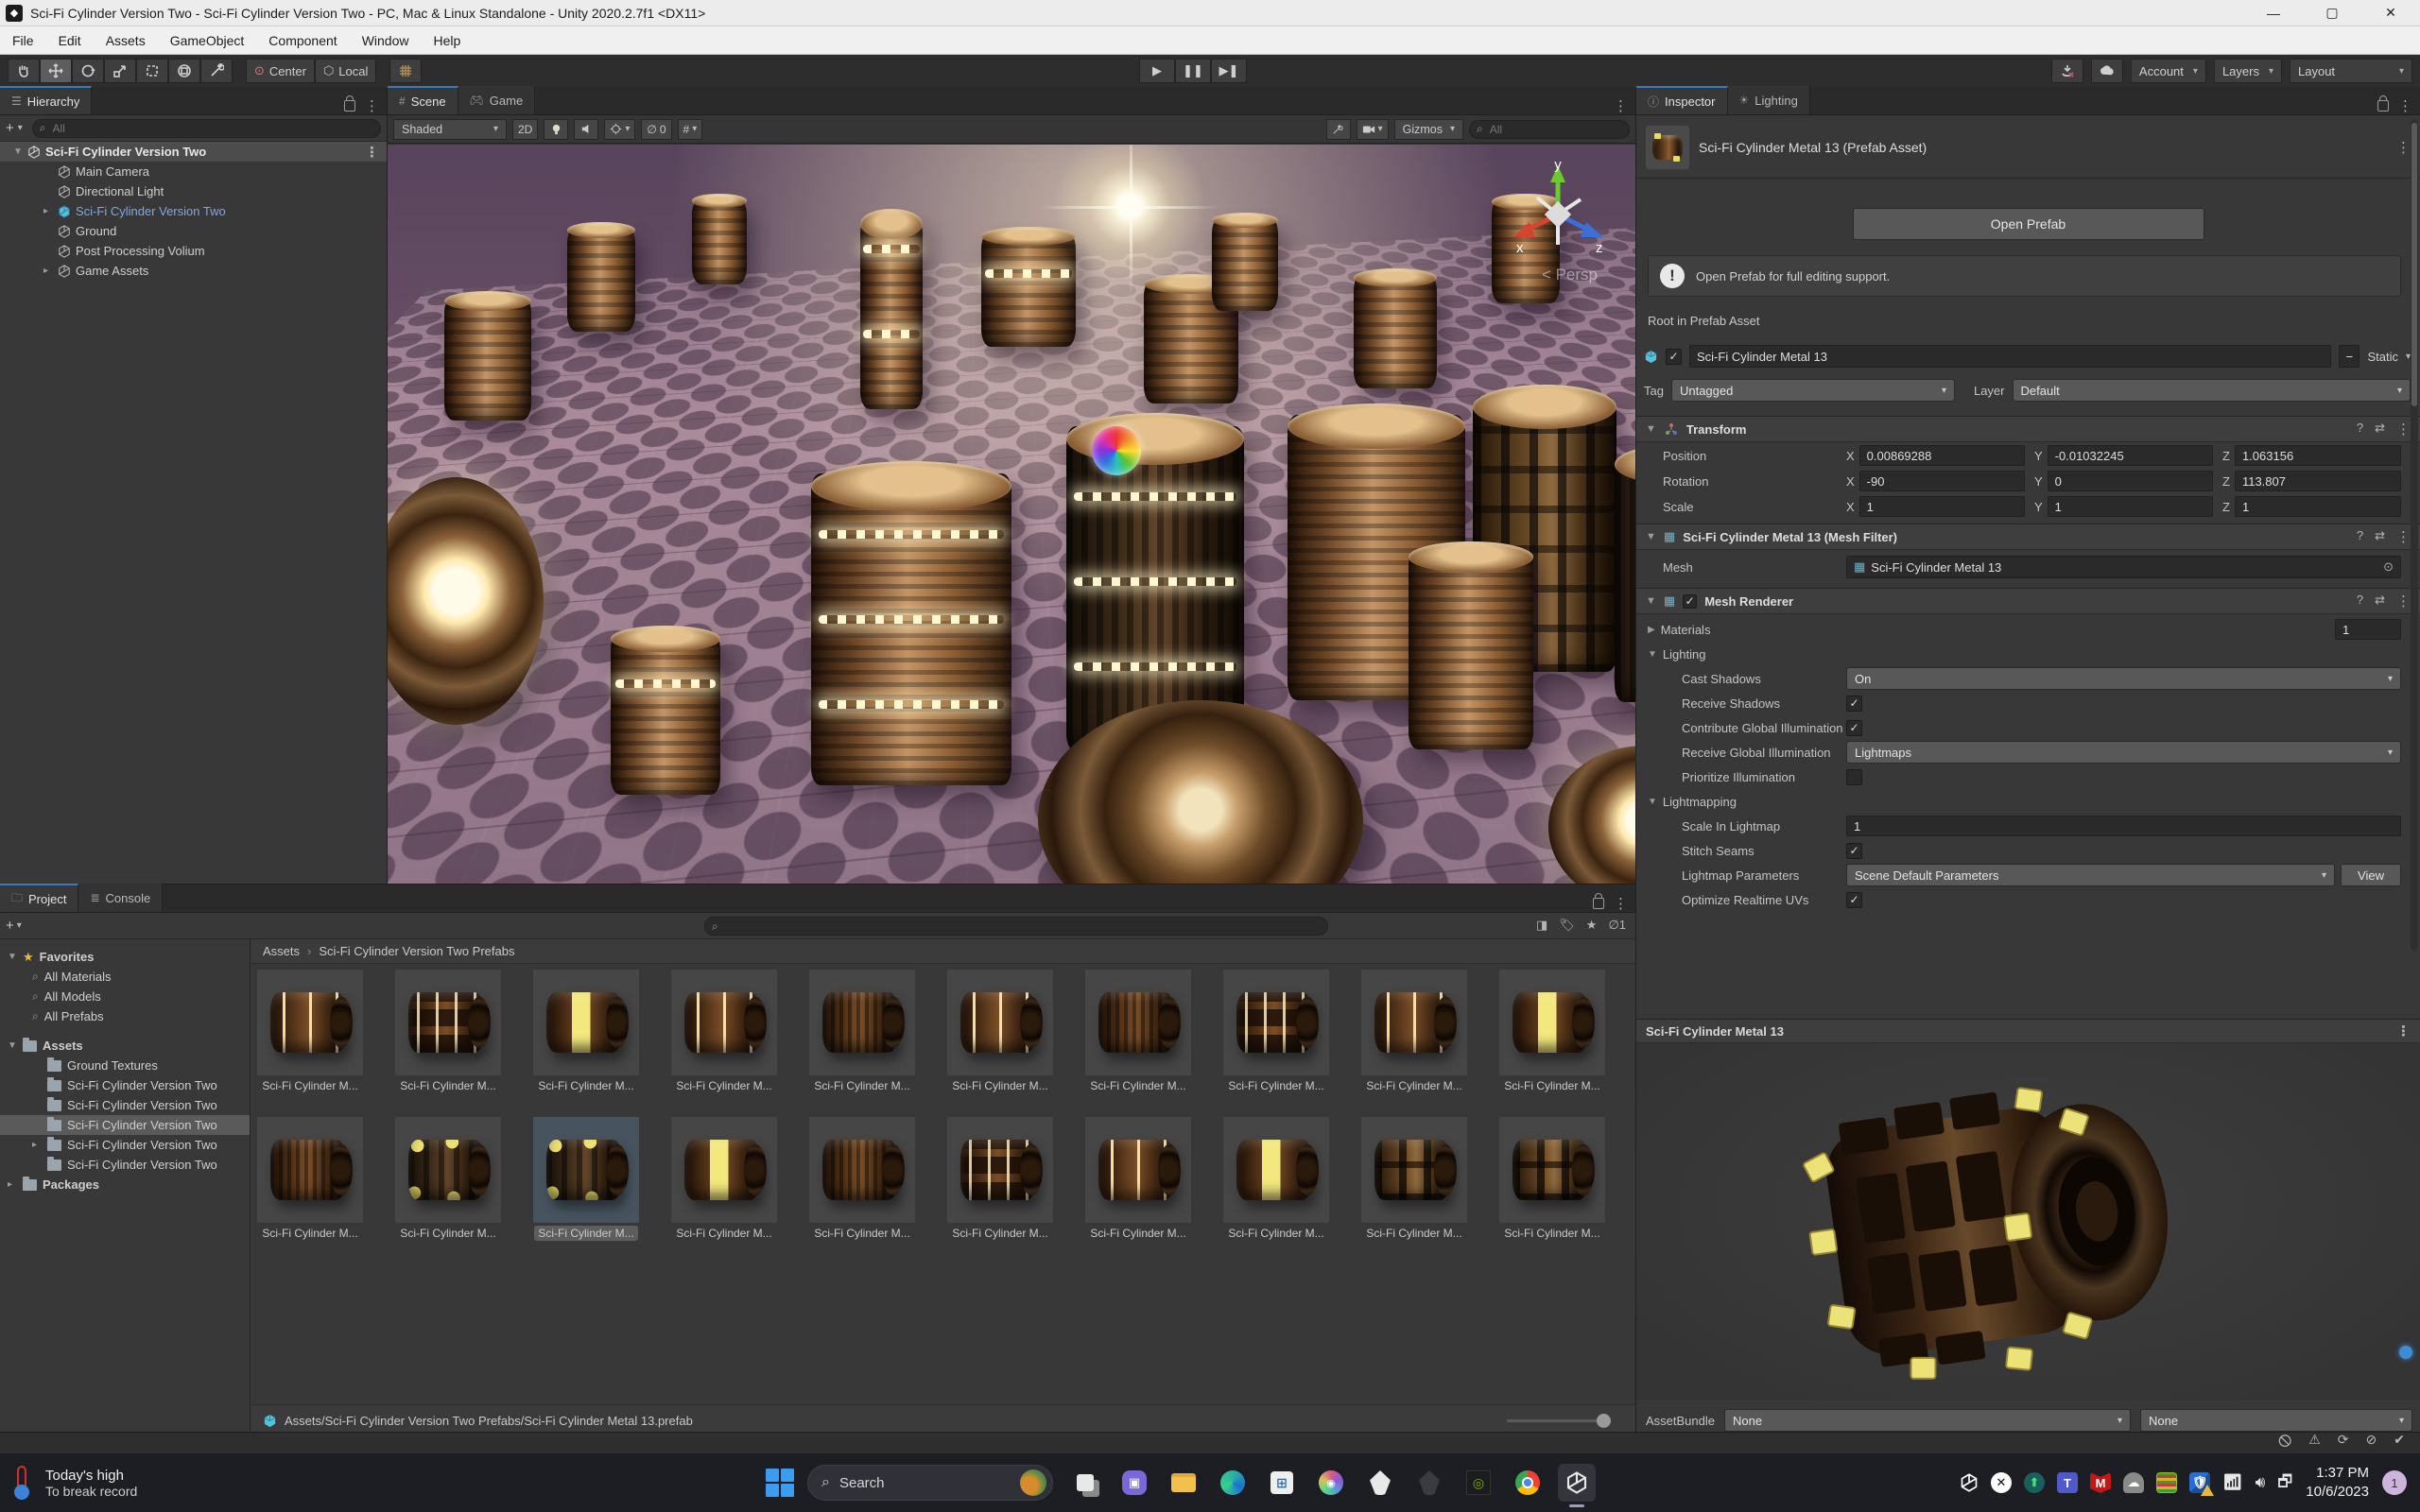 The width and height of the screenshot is (2420, 1512). I want to click on taskbar-app-store-icon: ⊞, so click(1282, 1483).